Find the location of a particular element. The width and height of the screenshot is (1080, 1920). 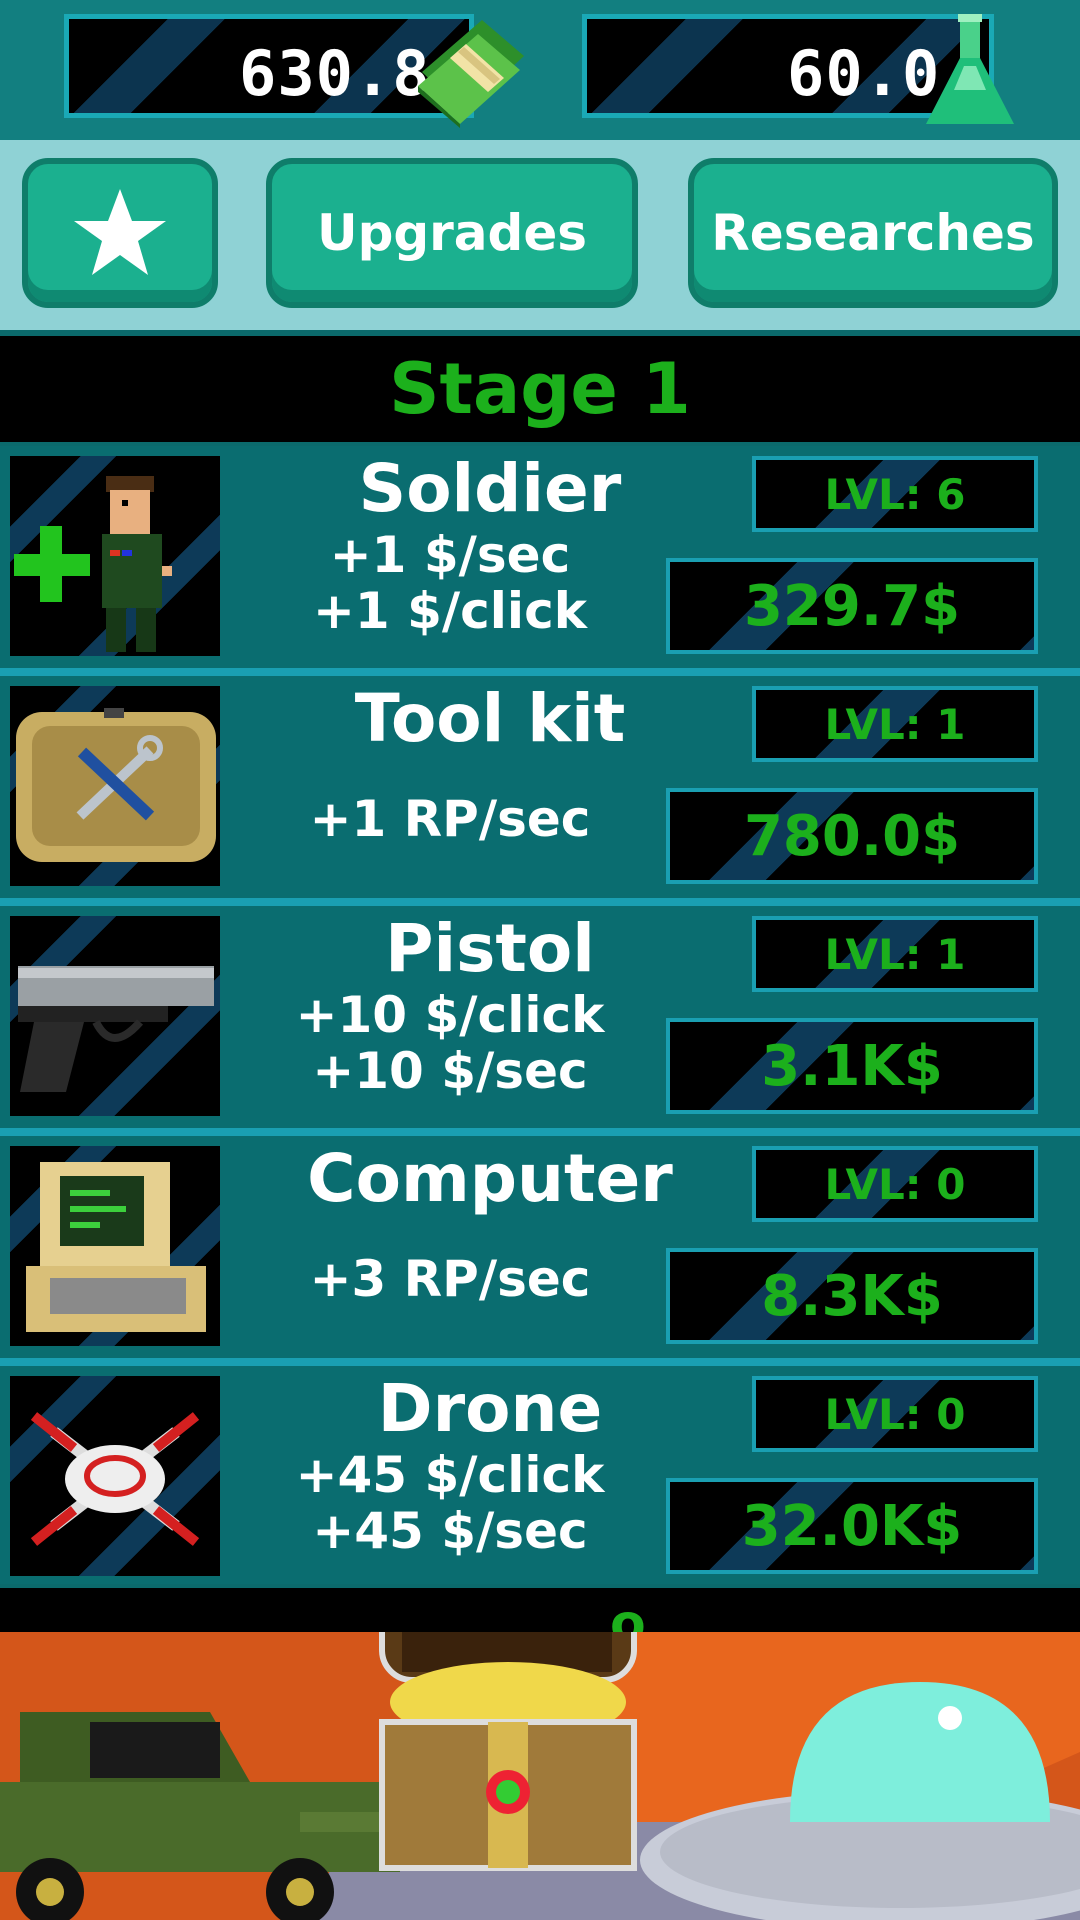

item-name: Soldier is located at coordinates (490, 488).